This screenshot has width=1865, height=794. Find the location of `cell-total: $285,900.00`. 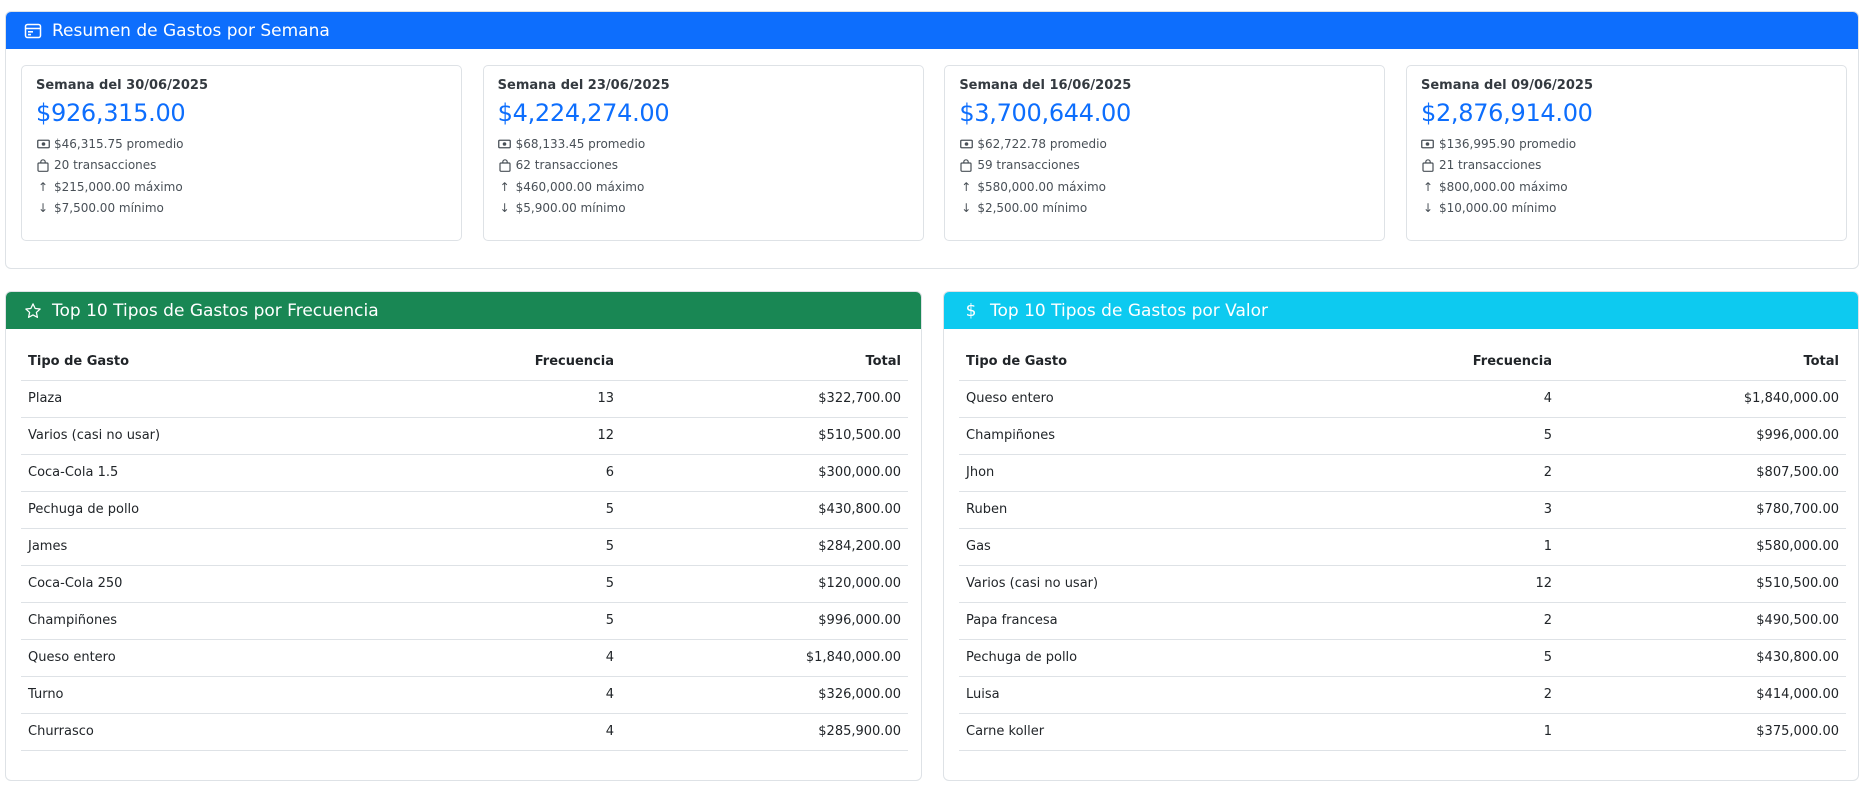

cell-total: $285,900.00 is located at coordinates (764, 732).